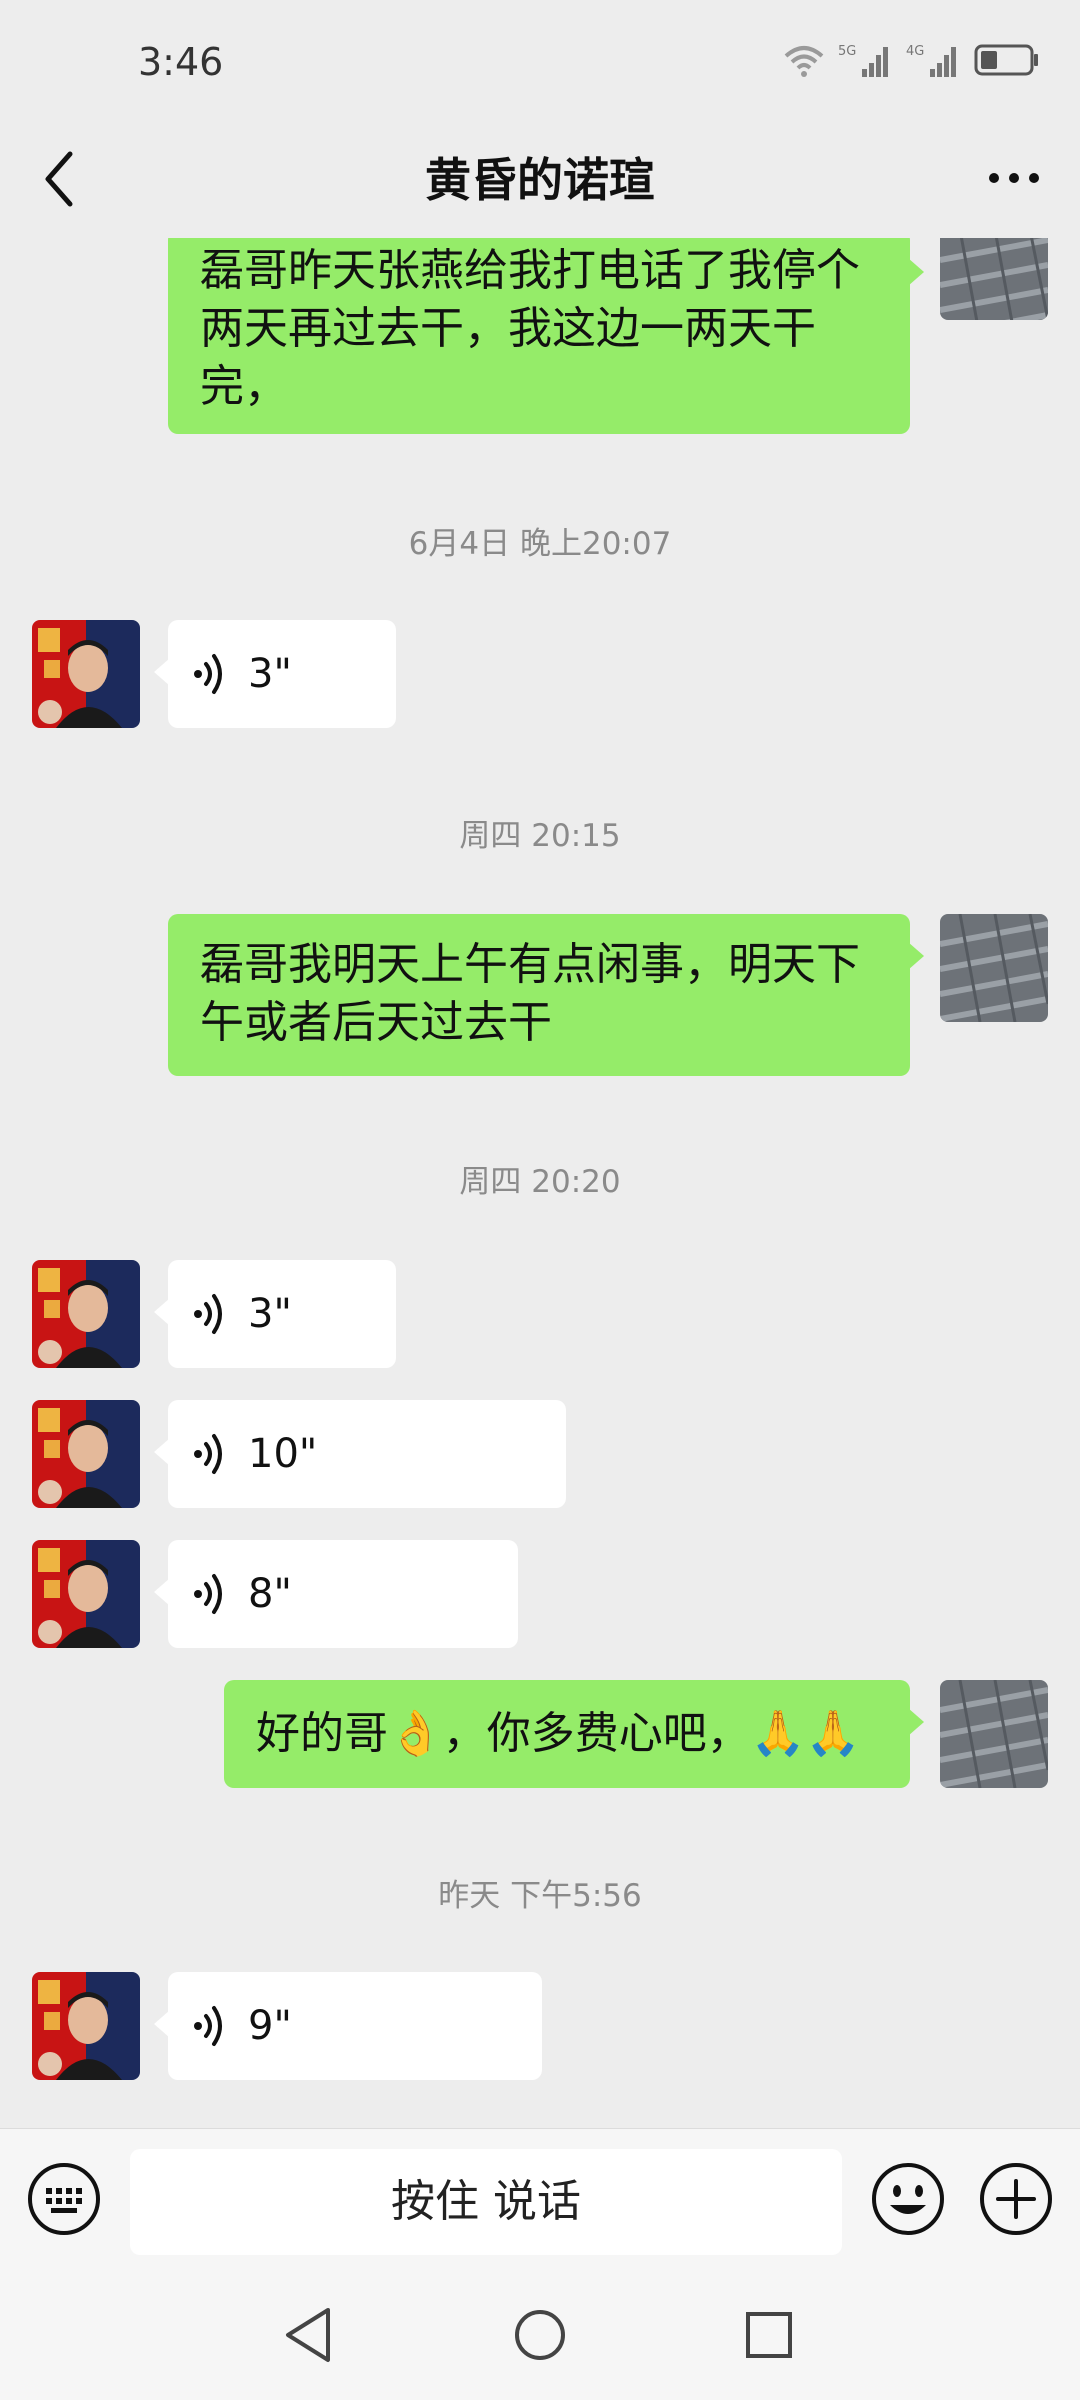 Image resolution: width=1080 pixels, height=2400 pixels. Describe the element at coordinates (915, 51) in the screenshot. I see `signal-4g-label: 4G` at that location.